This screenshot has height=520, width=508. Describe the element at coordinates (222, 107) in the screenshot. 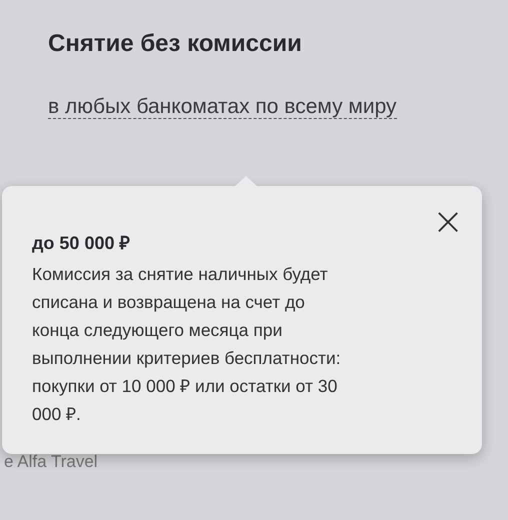

I see `atm-link: в любых банкоматах по всему миру` at that location.